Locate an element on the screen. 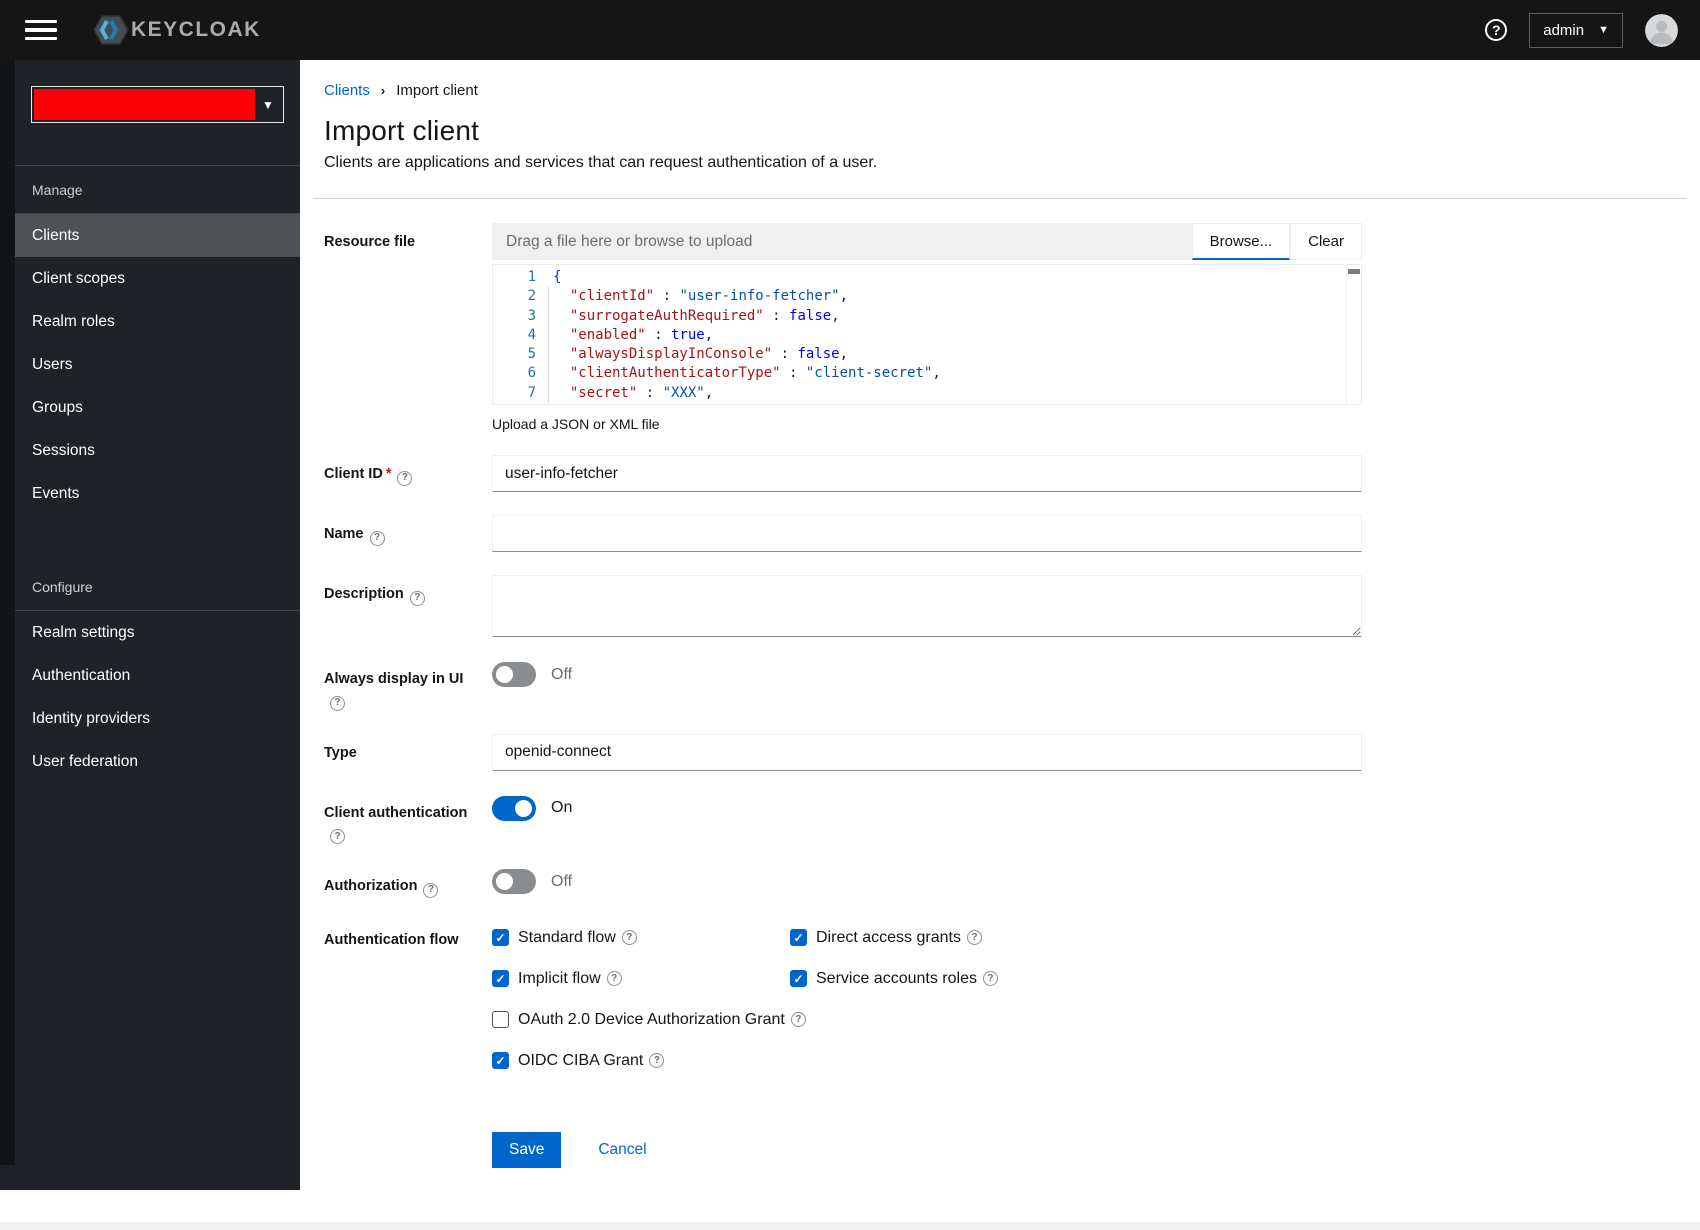 This screenshot has width=1700, height=1230. nav-section-title-manage: Manage is located at coordinates (57, 190).